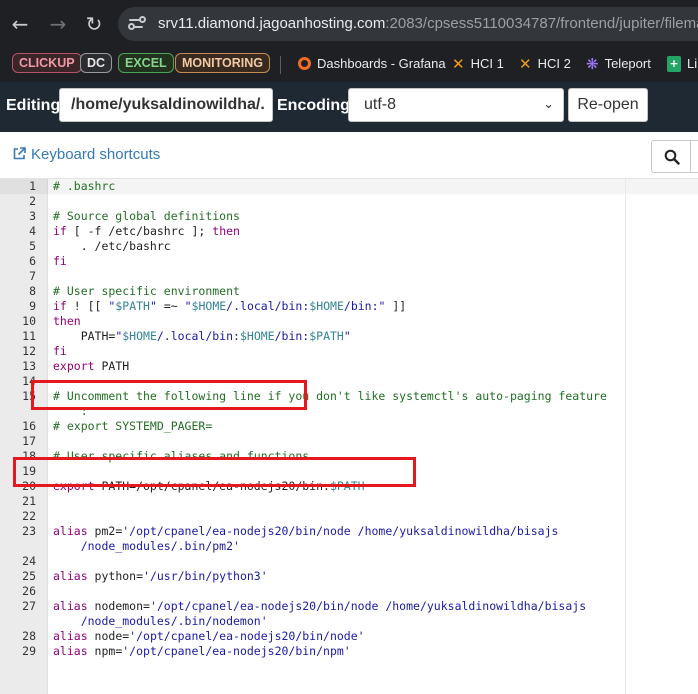 This screenshot has height=694, width=698. Describe the element at coordinates (548, 104) in the screenshot. I see `chevron-down-icon: ⌄` at that location.